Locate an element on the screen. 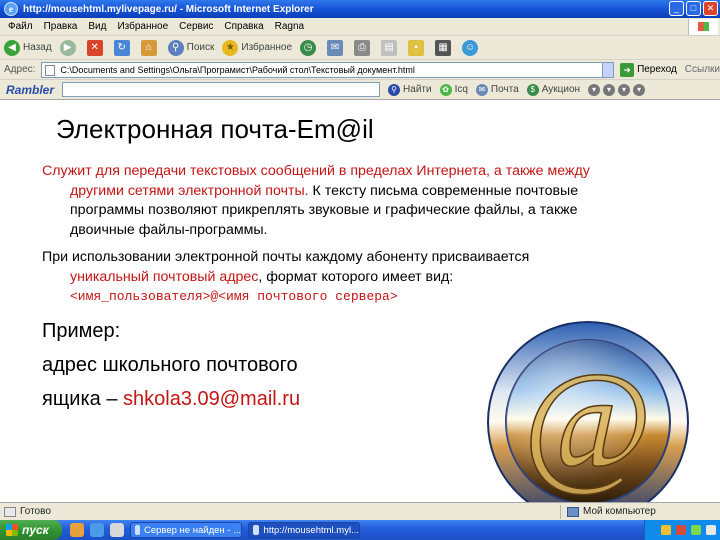 This screenshot has width=720, height=540. maximize-button: □ is located at coordinates (693, 8).